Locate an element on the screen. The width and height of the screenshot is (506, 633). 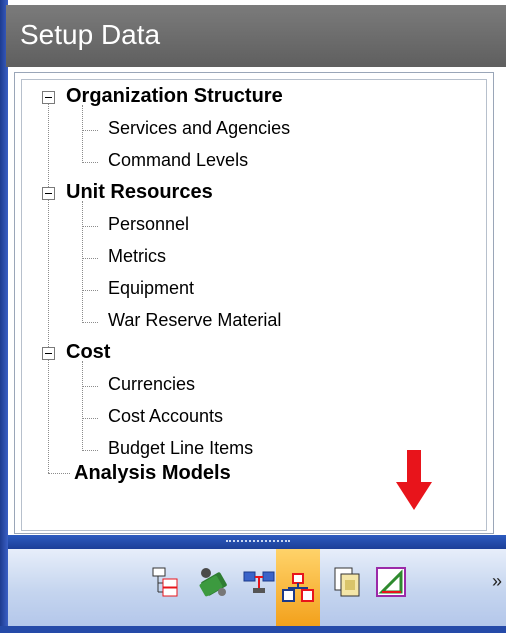
window-border is located at coordinates (4, 316).